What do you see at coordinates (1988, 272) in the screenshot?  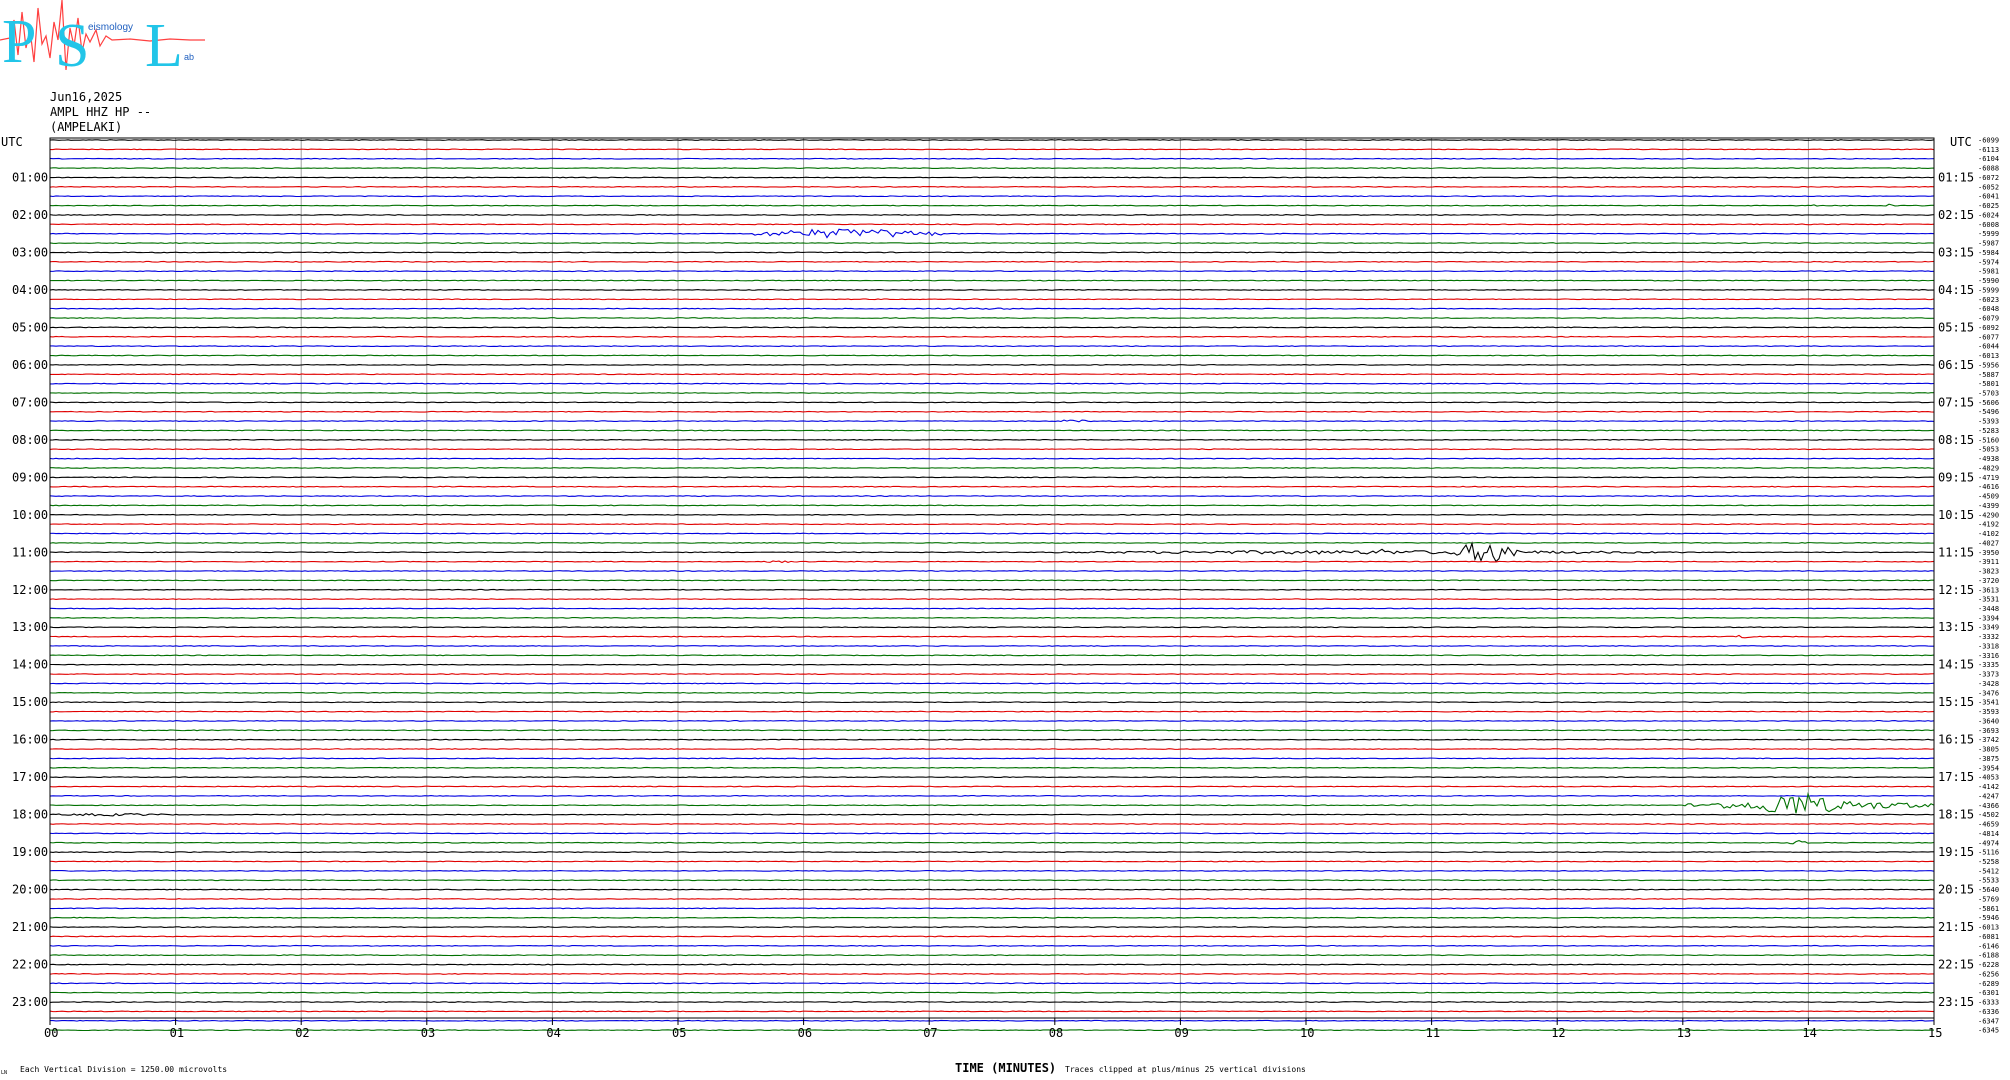 I see `offset-label: -5981` at bounding box center [1988, 272].